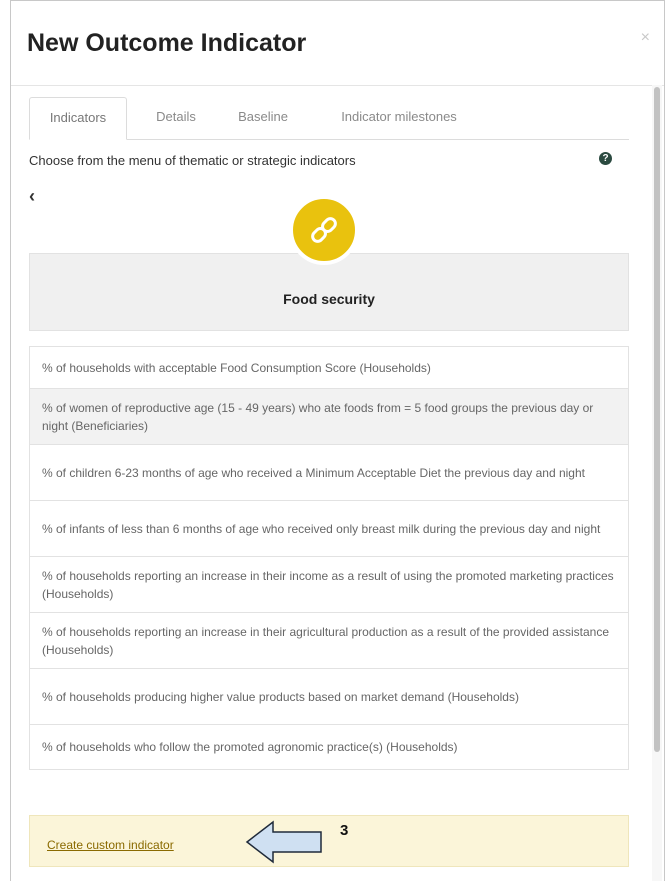 This screenshot has height=881, width=667. Describe the element at coordinates (285, 844) in the screenshot. I see `left-arrow-icon` at that location.